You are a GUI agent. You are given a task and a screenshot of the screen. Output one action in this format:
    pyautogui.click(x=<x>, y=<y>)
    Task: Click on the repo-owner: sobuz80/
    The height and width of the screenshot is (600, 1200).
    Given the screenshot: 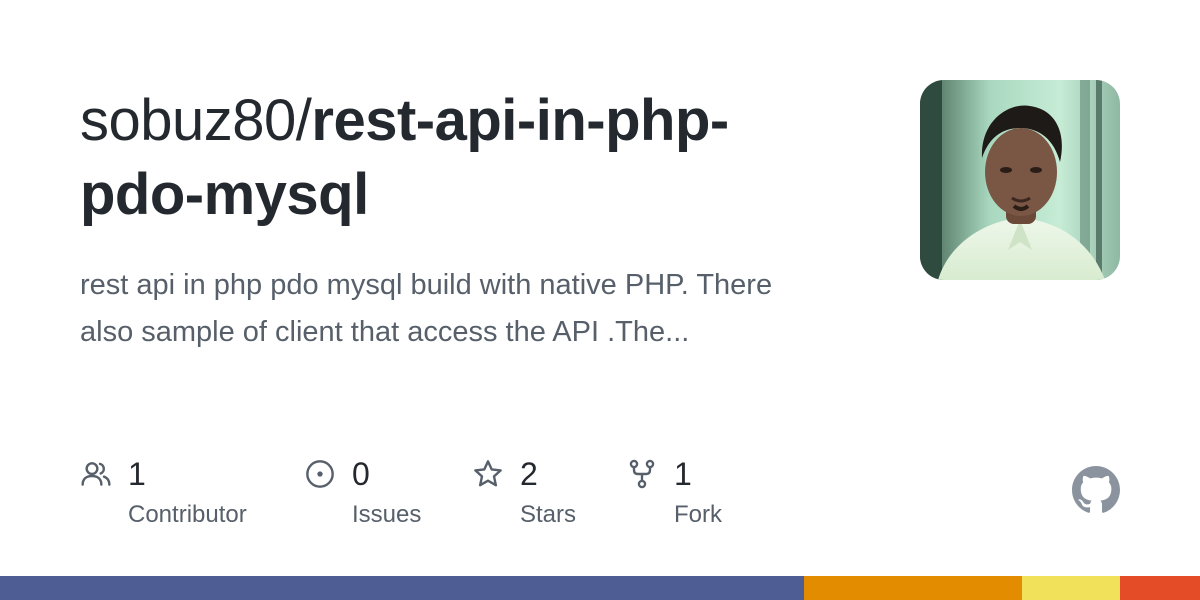 What is the action you would take?
    pyautogui.click(x=196, y=120)
    